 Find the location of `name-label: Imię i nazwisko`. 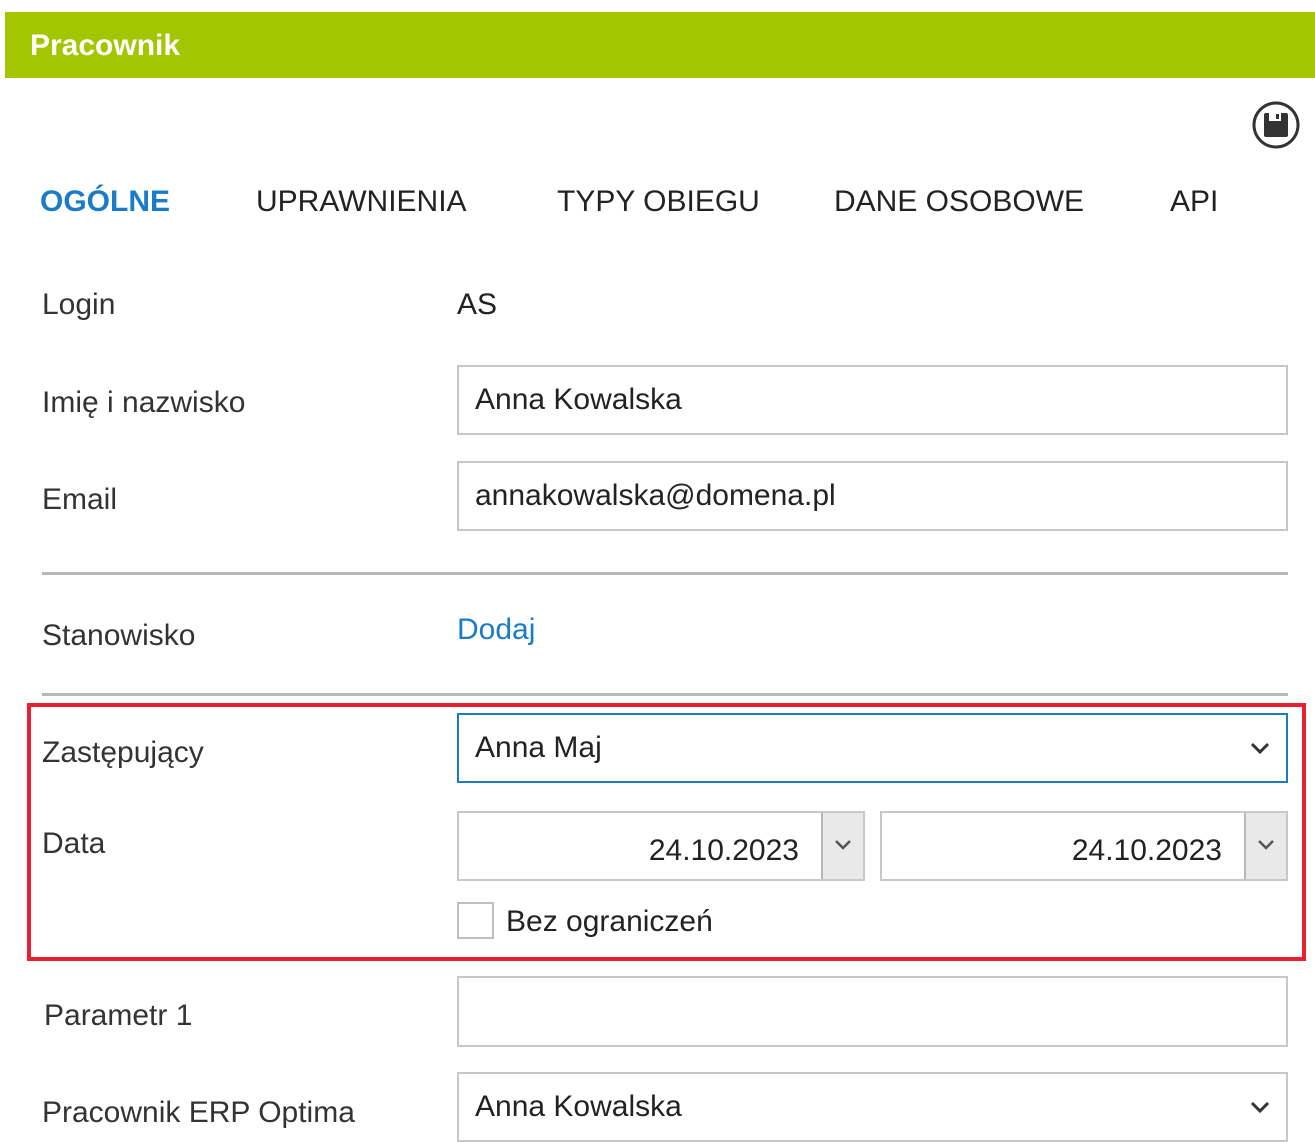

name-label: Imię i nazwisko is located at coordinates (144, 402).